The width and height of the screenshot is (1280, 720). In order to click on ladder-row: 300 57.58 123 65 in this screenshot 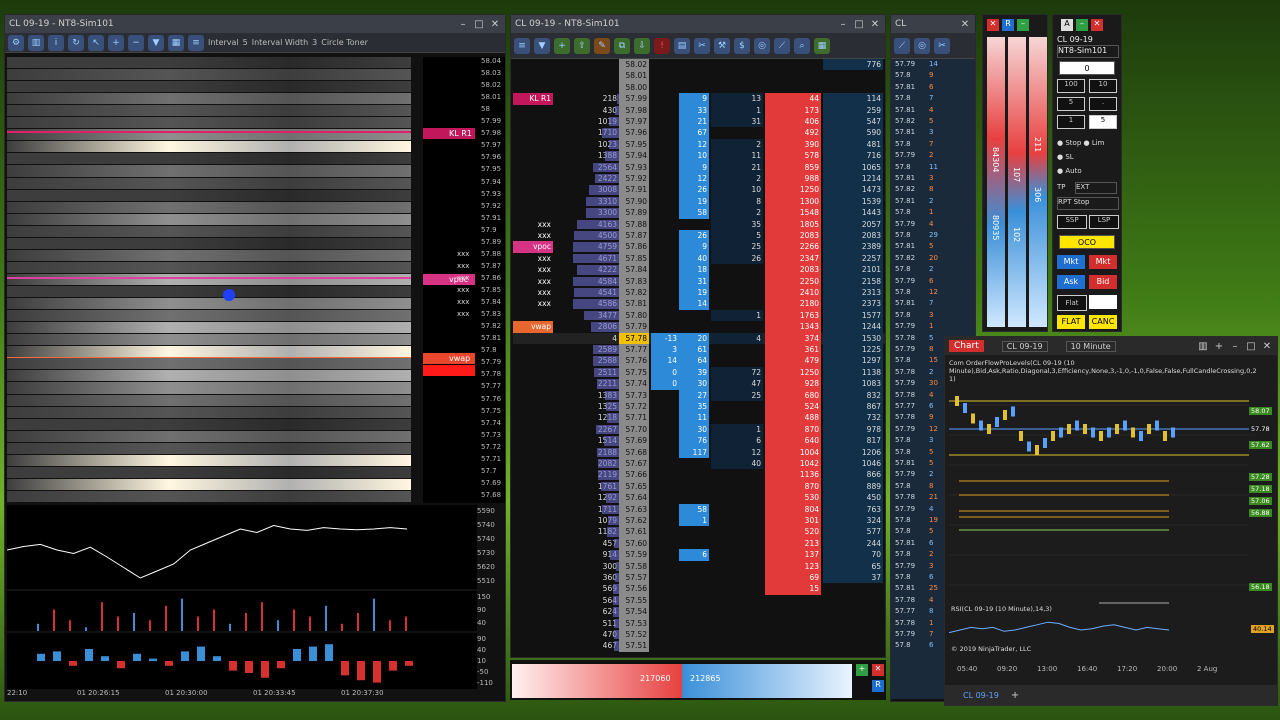, I will do `click(699, 566)`.